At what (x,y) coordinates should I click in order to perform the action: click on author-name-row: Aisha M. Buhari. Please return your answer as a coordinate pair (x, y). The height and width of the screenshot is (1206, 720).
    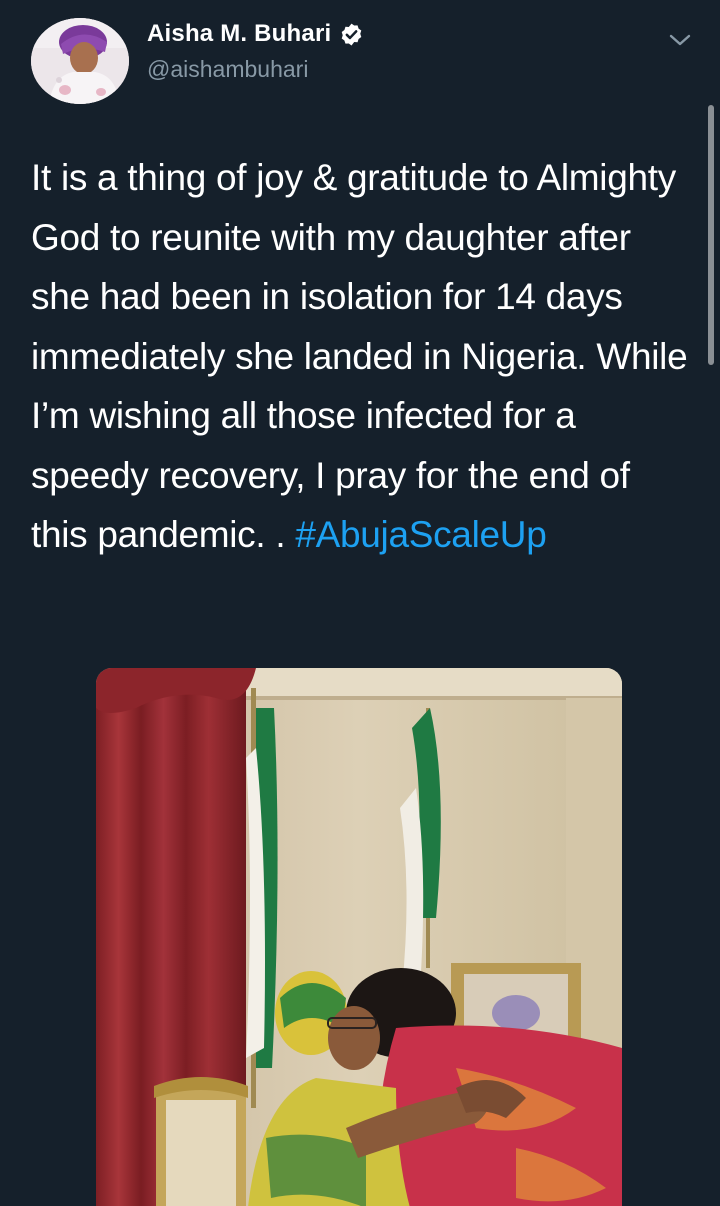
    Looking at the image, I should click on (255, 34).